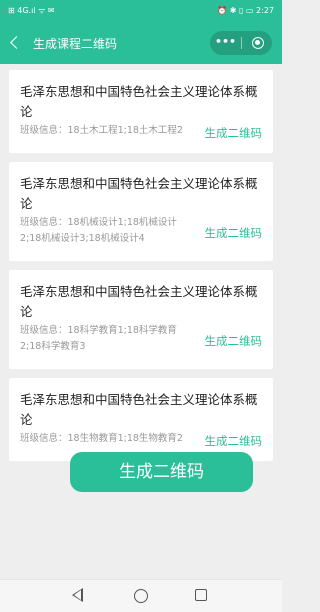 This screenshot has width=320, height=612. What do you see at coordinates (141, 44) in the screenshot?
I see `title-bar: 生成课程二维码 •••` at bounding box center [141, 44].